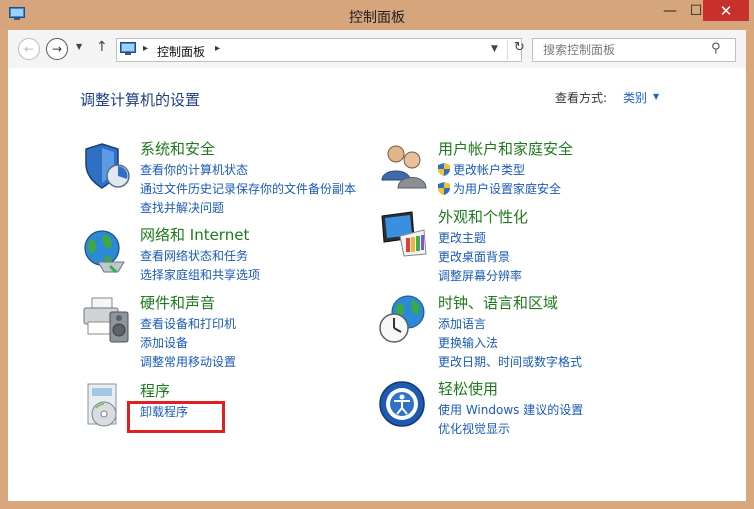 This screenshot has height=509, width=754. Describe the element at coordinates (505, 148) in the screenshot. I see `category-title: 用户帐户和家庭安全` at that location.